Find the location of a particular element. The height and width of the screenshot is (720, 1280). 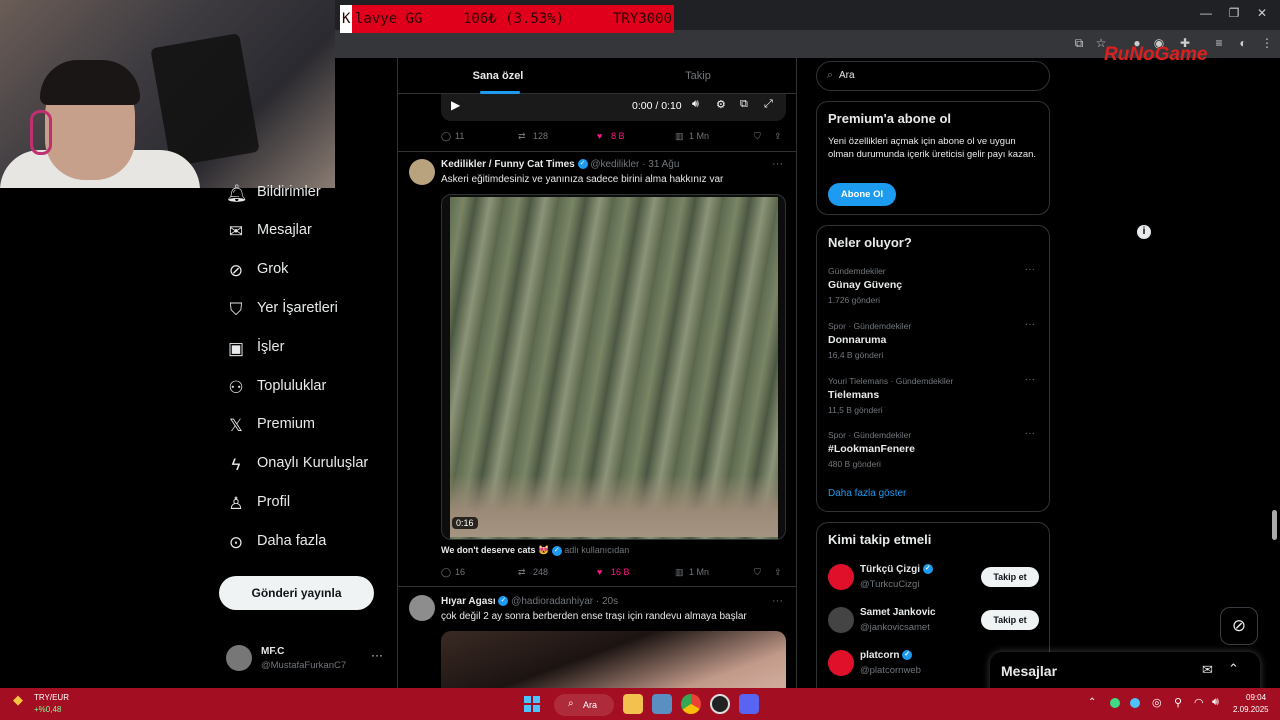

tweet-handle: @hadioradanhiyar is located at coordinates (552, 601).